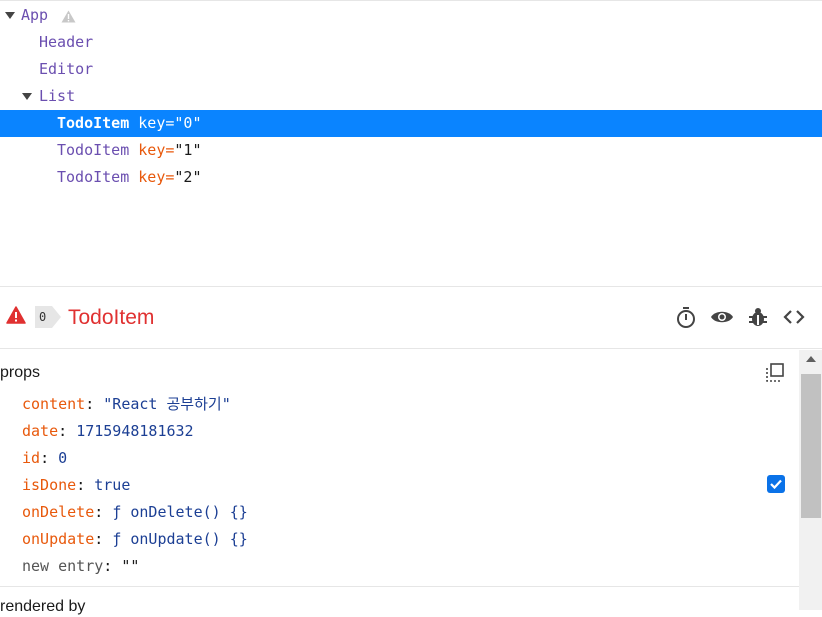 Image resolution: width=822 pixels, height=617 pixels. I want to click on bug-icon, so click(758, 317).